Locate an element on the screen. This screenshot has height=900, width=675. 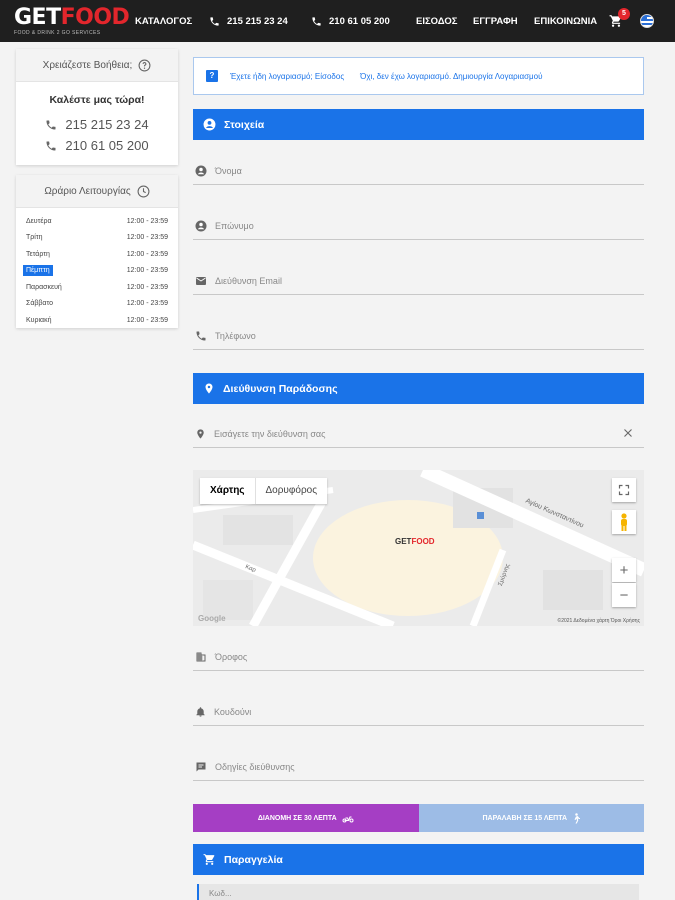
opening-hours-row: Τρίτη 12:00 - 23:59 is located at coordinates (97, 238).